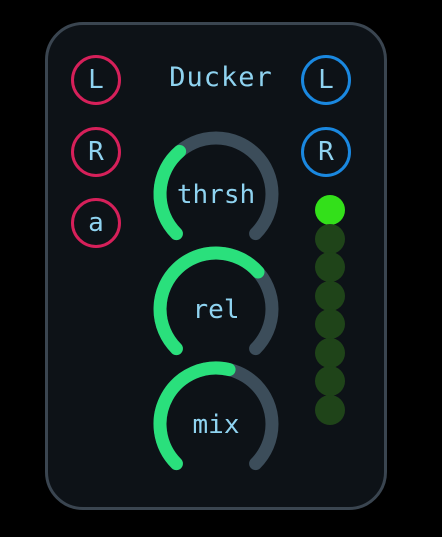 The height and width of the screenshot is (537, 442). I want to click on knob-release-label: rel, so click(216, 310).